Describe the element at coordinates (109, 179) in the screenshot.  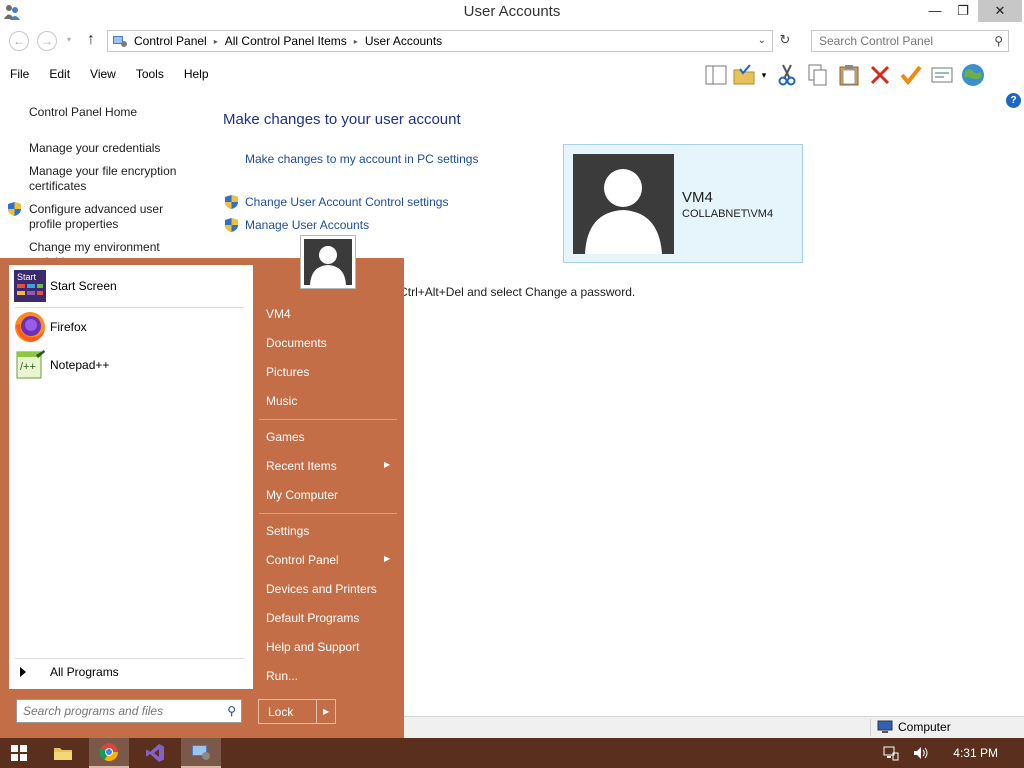
I see `file-encryption-link: Manage your file encryption certificates` at that location.